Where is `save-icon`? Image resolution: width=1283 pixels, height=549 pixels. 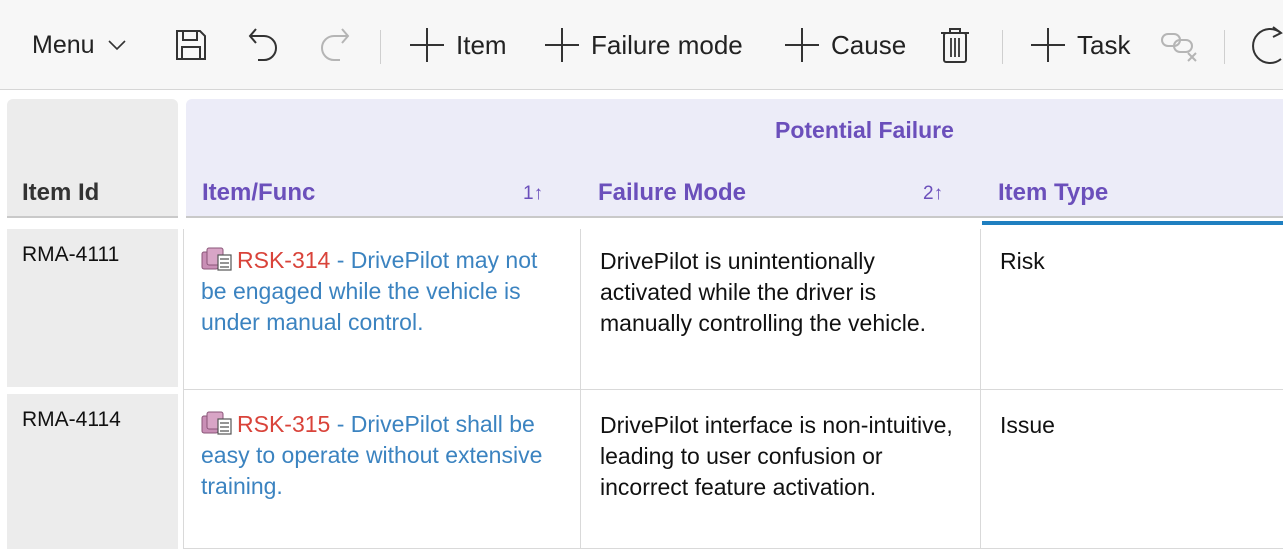
save-icon is located at coordinates (191, 45).